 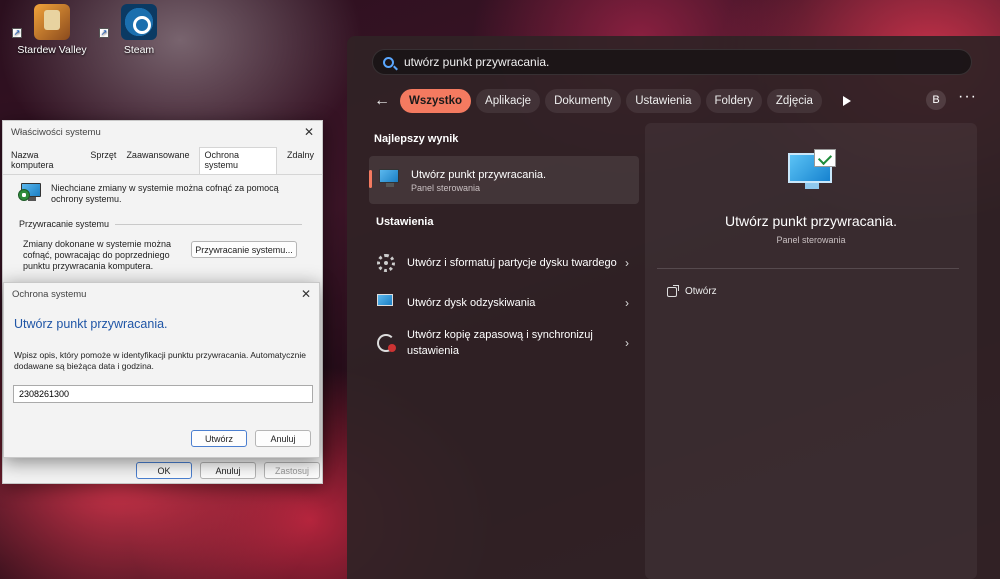 I want to click on filter-apps: Aplikacje, so click(x=508, y=101).